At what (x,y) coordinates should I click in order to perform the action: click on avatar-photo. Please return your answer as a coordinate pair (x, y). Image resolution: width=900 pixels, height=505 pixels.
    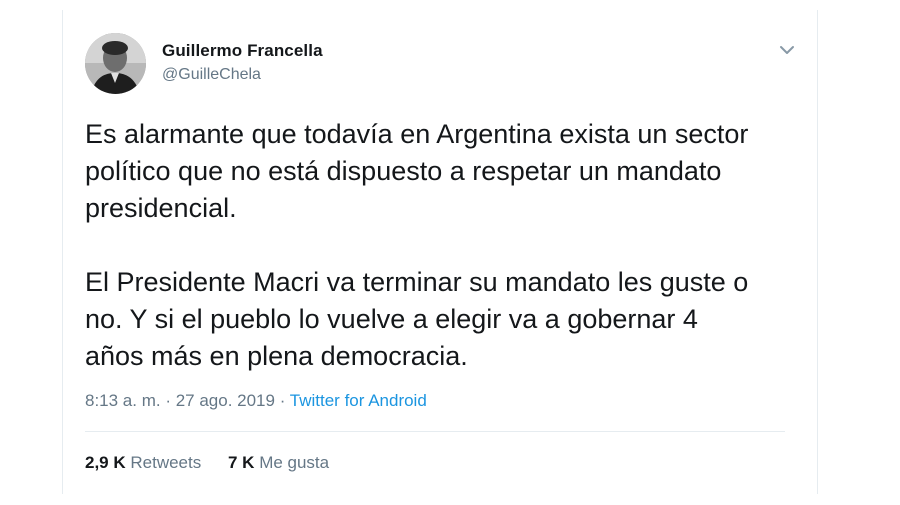
    Looking at the image, I should click on (115, 63).